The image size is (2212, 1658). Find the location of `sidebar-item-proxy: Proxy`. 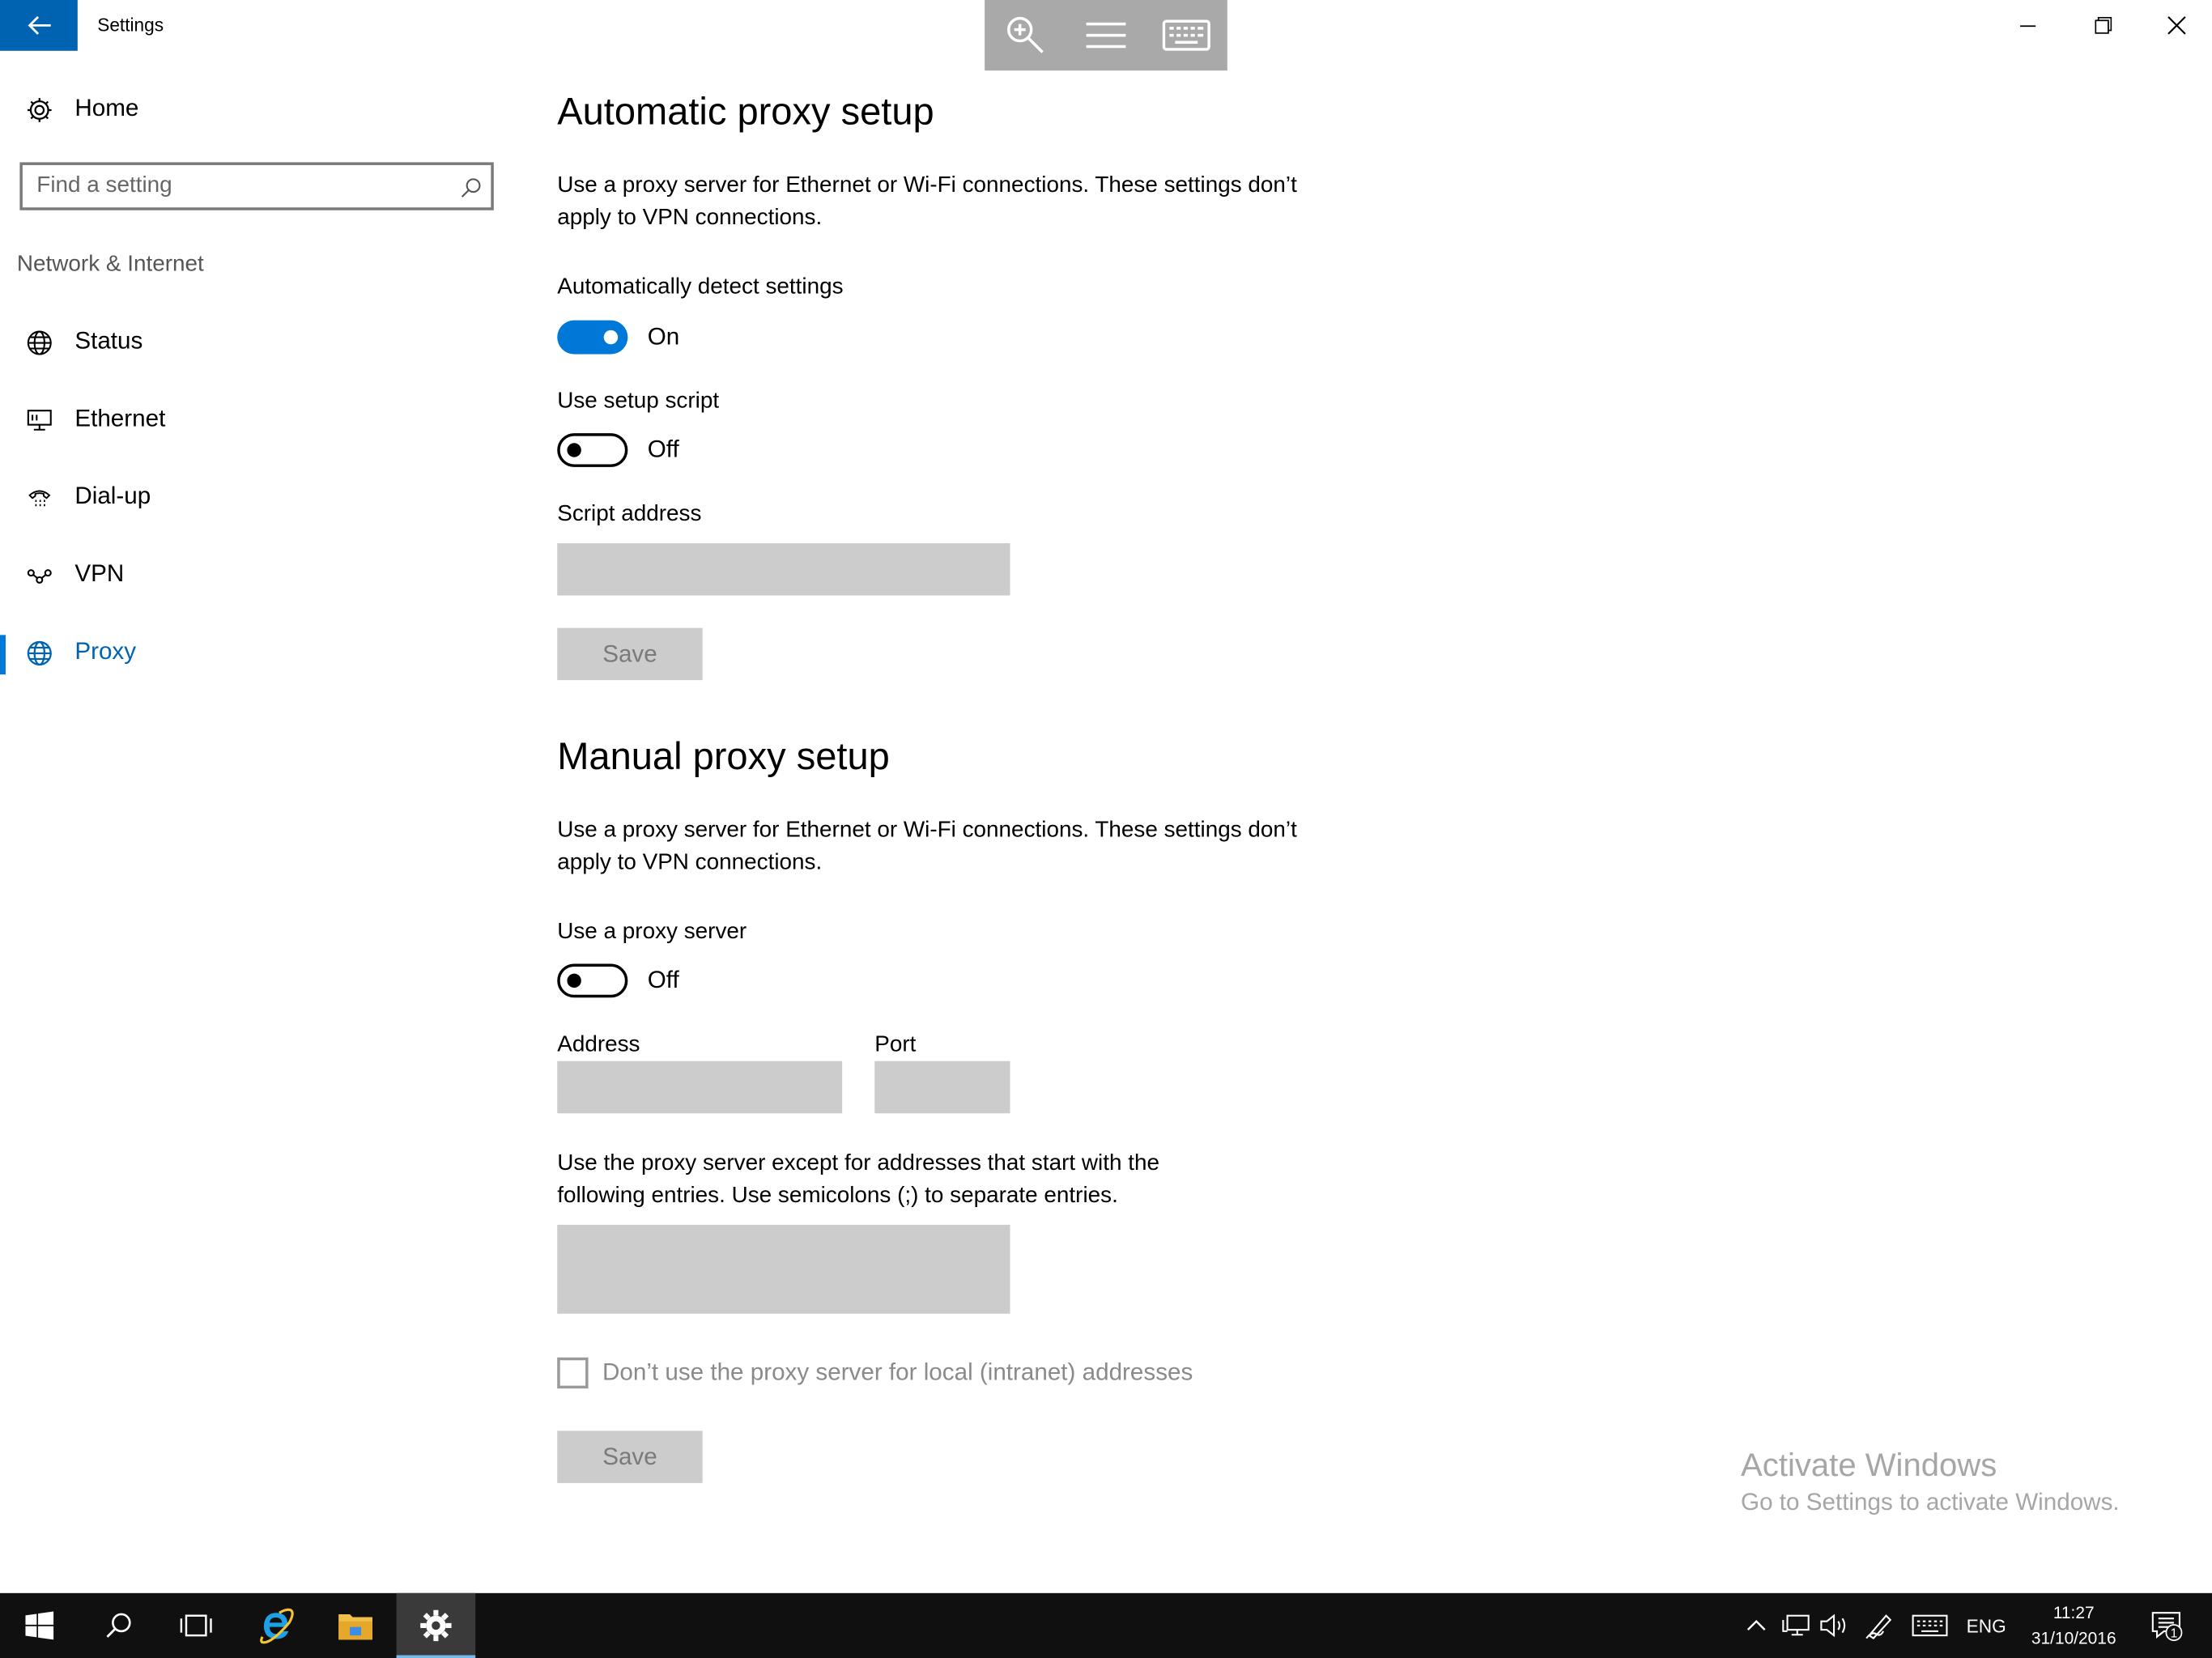

sidebar-item-proxy: Proxy is located at coordinates (257, 654).